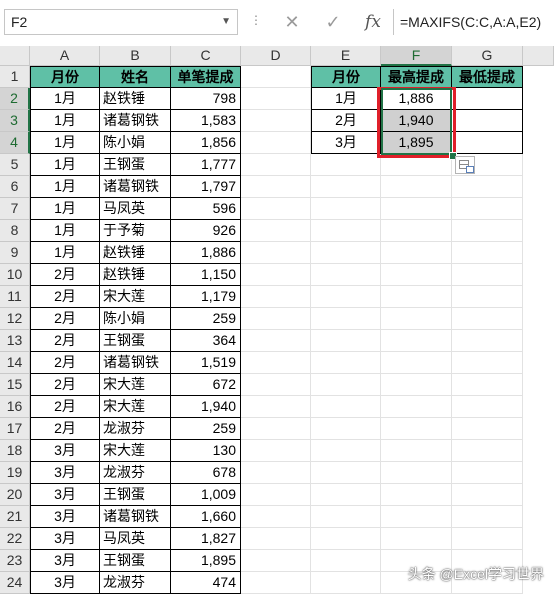  Describe the element at coordinates (206, 407) in the screenshot. I see `table-cell: 1,940` at that location.